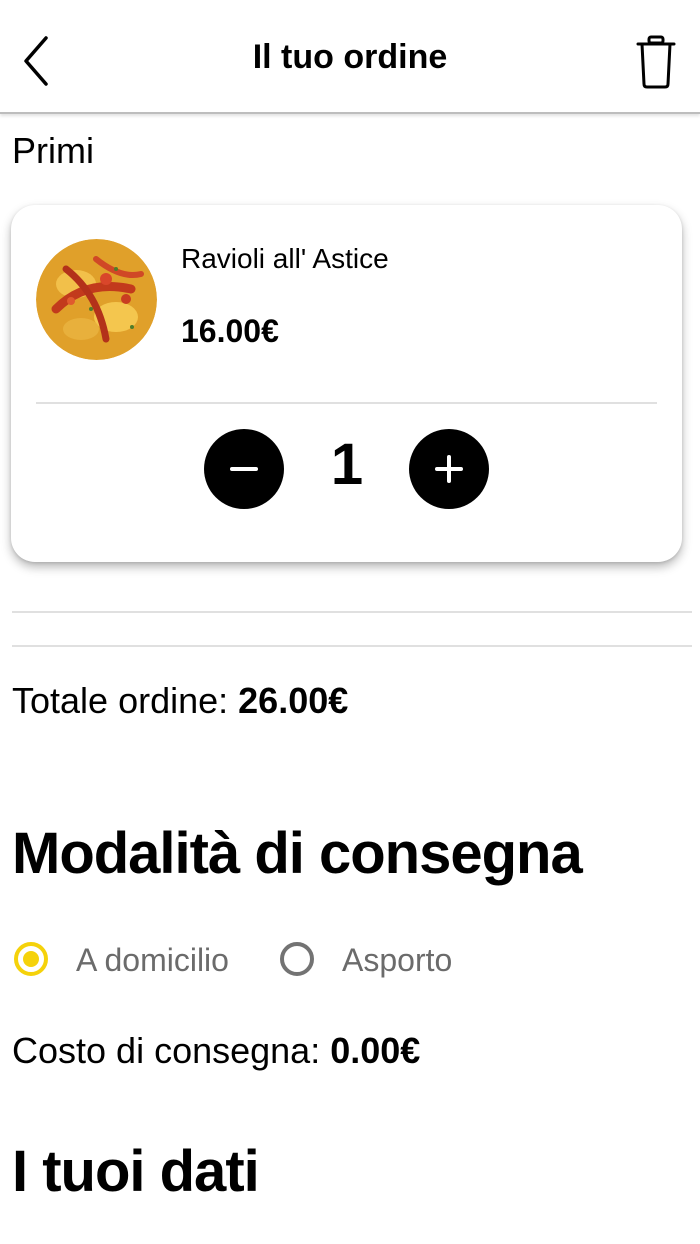 Image resolution: width=700 pixels, height=1244 pixels. What do you see at coordinates (347, 464) in the screenshot?
I see `quantity-value: 1` at bounding box center [347, 464].